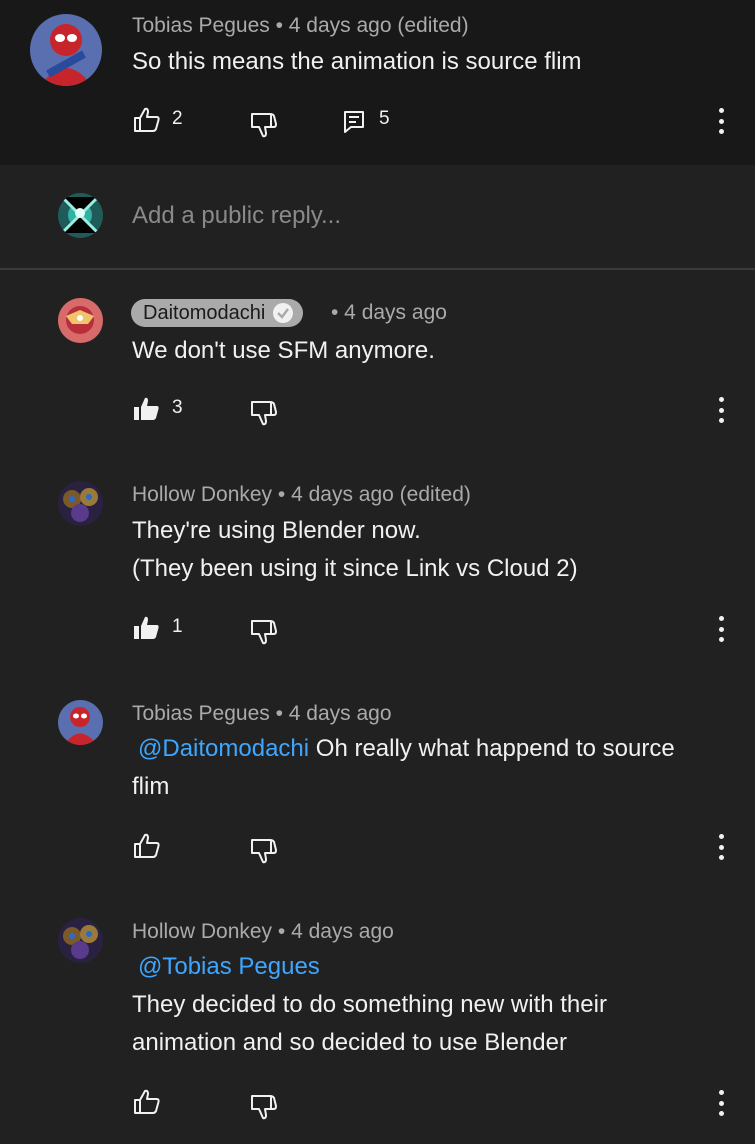  Describe the element at coordinates (262, 713) in the screenshot. I see `comment-meta: Tobias Pegues • 4 days ago` at that location.